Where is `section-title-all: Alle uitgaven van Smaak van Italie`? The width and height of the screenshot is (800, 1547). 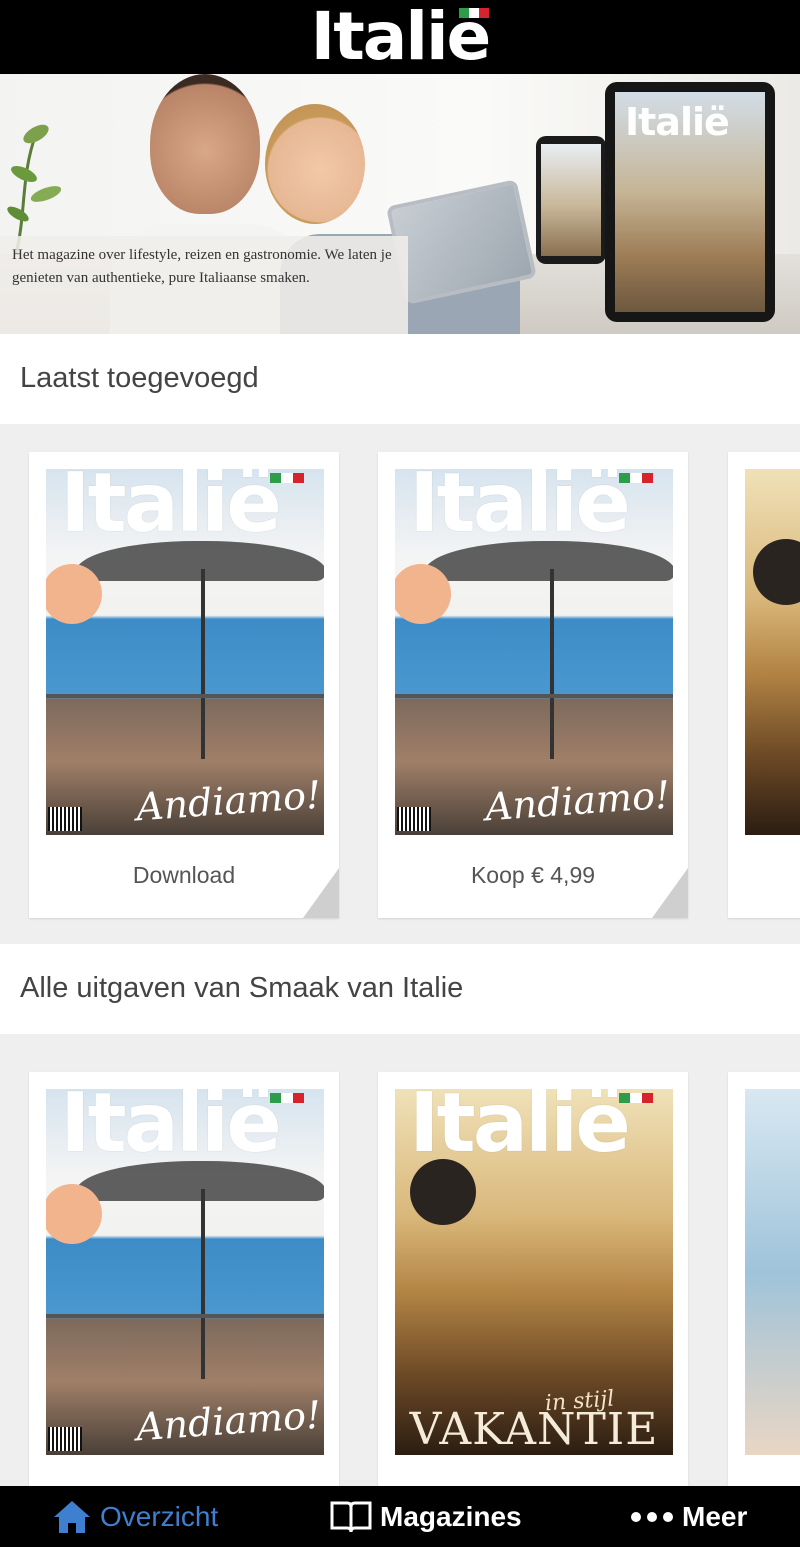 section-title-all: Alle uitgaven van Smaak van Italie is located at coordinates (242, 988).